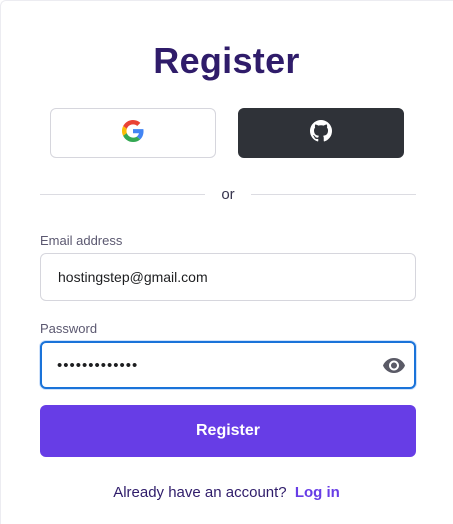 This screenshot has width=453, height=524. I want to click on login-prompt: Already have an account? Log in, so click(226, 492).